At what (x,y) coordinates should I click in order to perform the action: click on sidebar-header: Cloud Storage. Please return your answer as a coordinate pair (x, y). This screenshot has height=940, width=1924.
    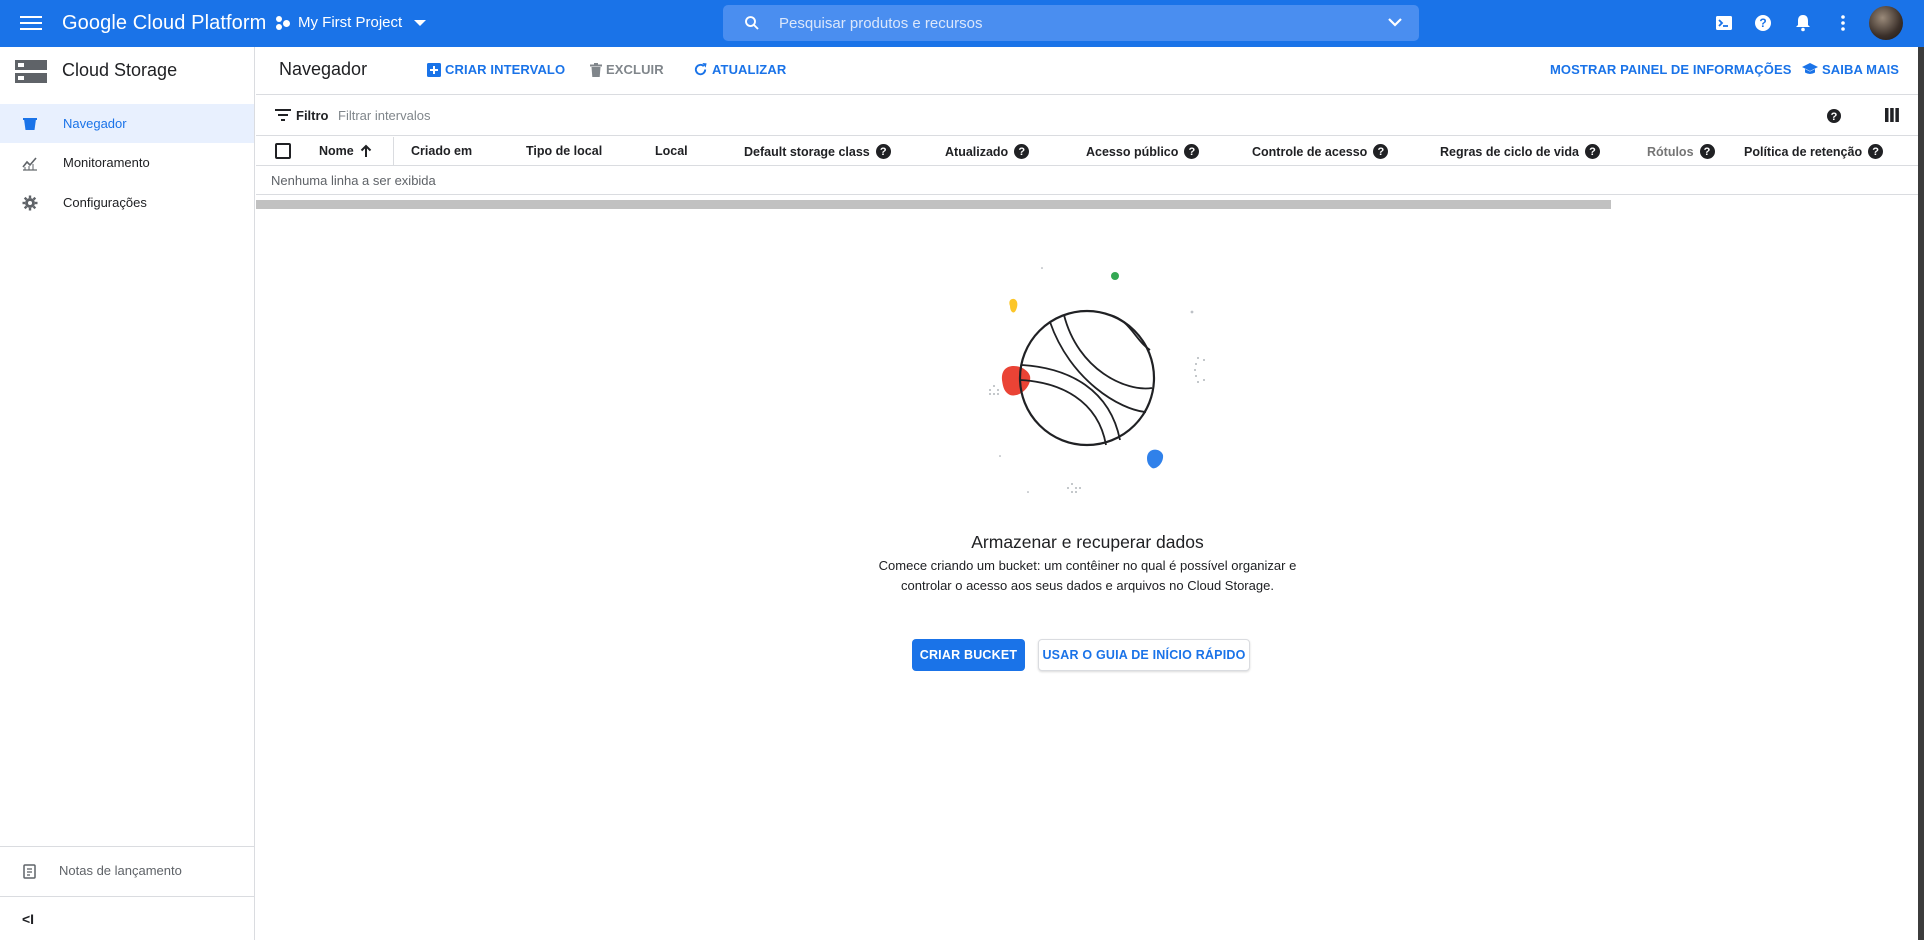
    Looking at the image, I should click on (127, 71).